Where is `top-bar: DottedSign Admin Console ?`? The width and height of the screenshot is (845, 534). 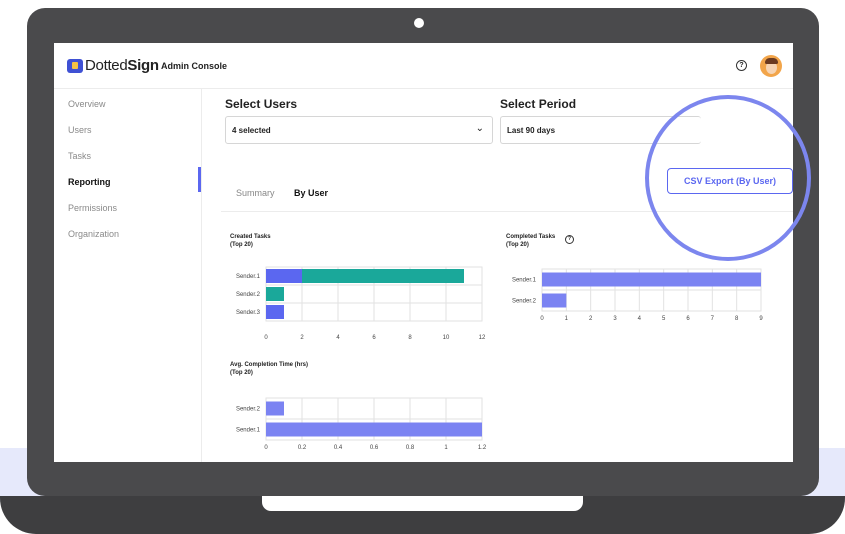
top-bar: DottedSign Admin Console ? is located at coordinates (423, 66).